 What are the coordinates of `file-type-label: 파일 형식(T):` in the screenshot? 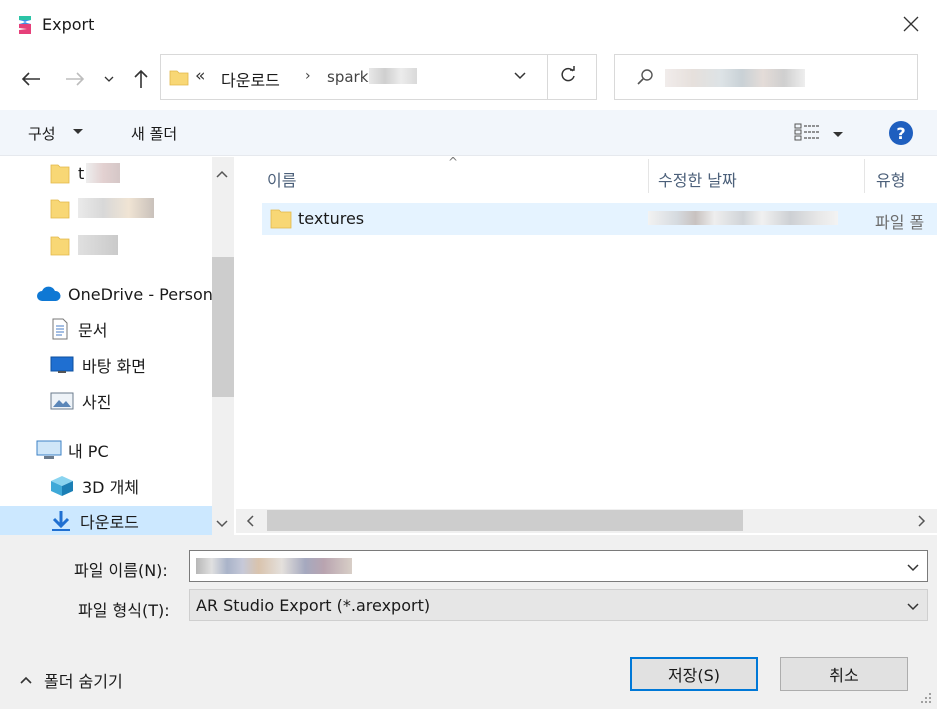 It's located at (124, 610).